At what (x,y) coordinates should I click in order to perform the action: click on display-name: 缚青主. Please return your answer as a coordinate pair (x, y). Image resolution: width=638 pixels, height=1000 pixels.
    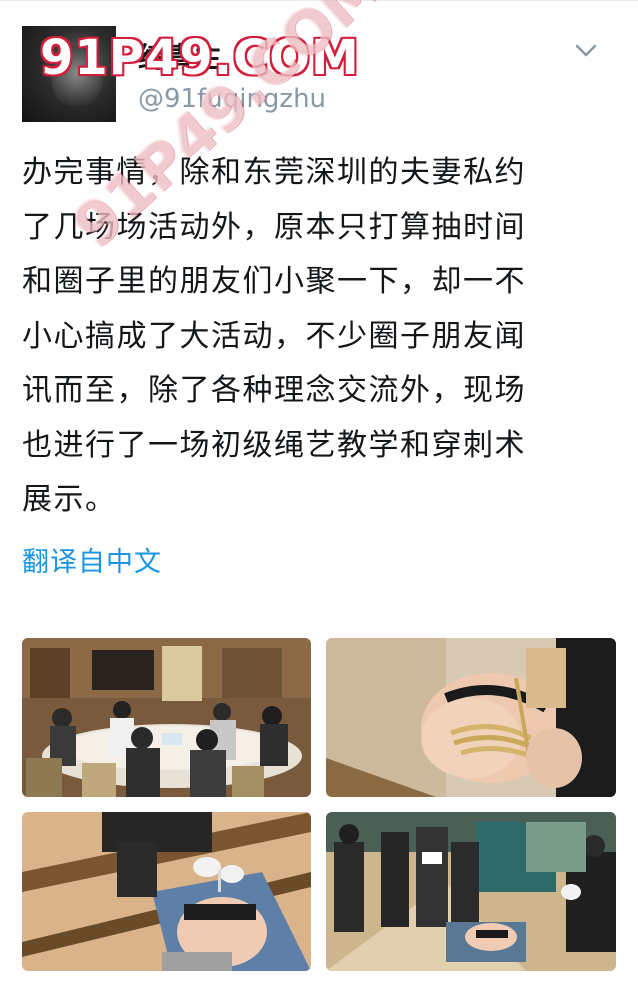
    Looking at the image, I should click on (180, 56).